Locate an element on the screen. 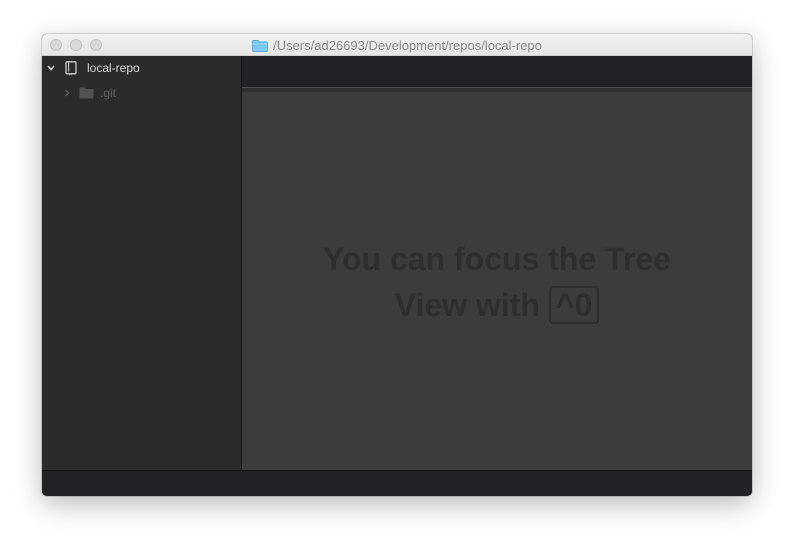 The image size is (794, 547). repo-icon is located at coordinates (72, 68).